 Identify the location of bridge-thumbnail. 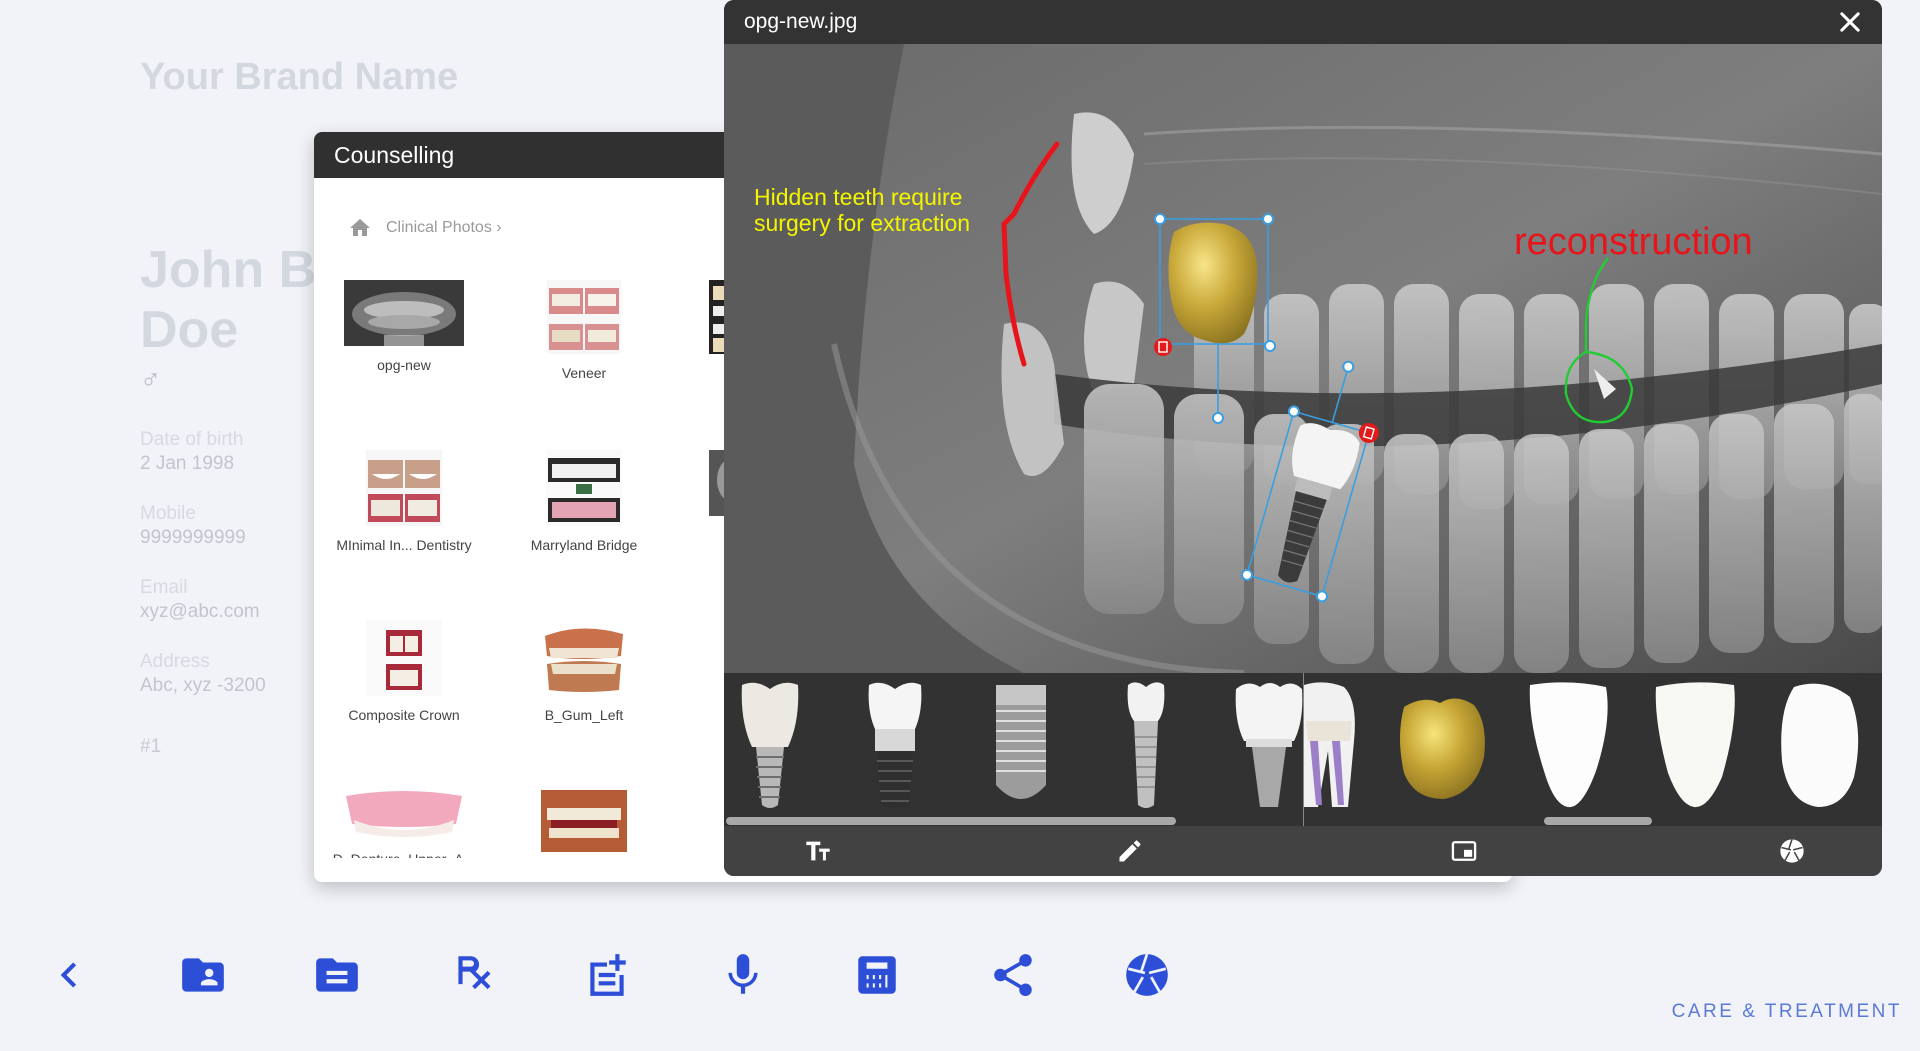
(584, 488).